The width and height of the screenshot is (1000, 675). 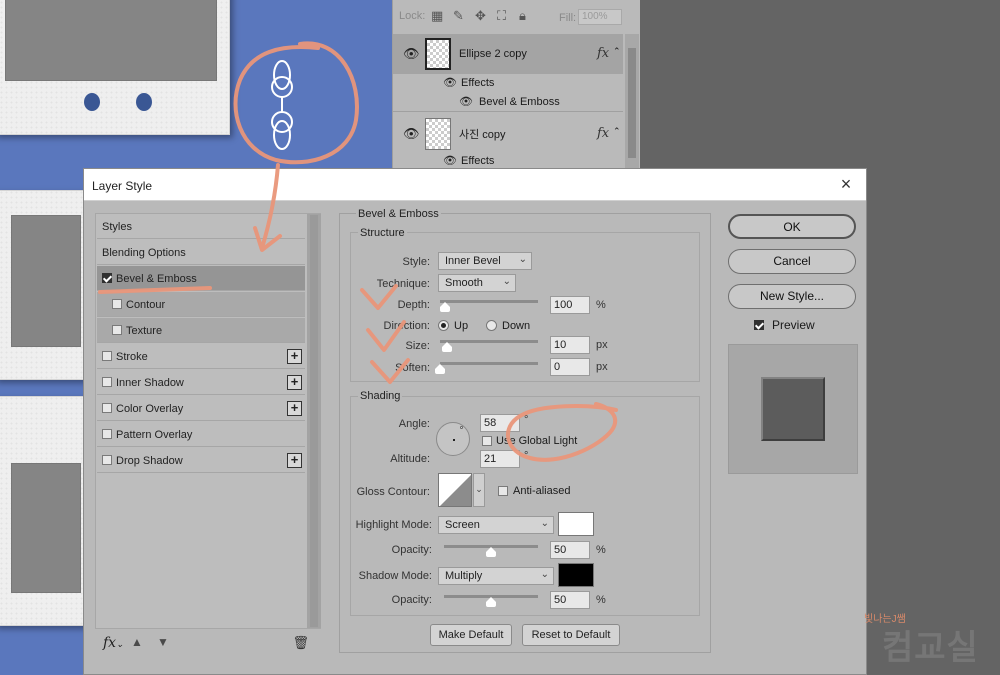 I want to click on direction-down-label: Down, so click(x=516, y=326).